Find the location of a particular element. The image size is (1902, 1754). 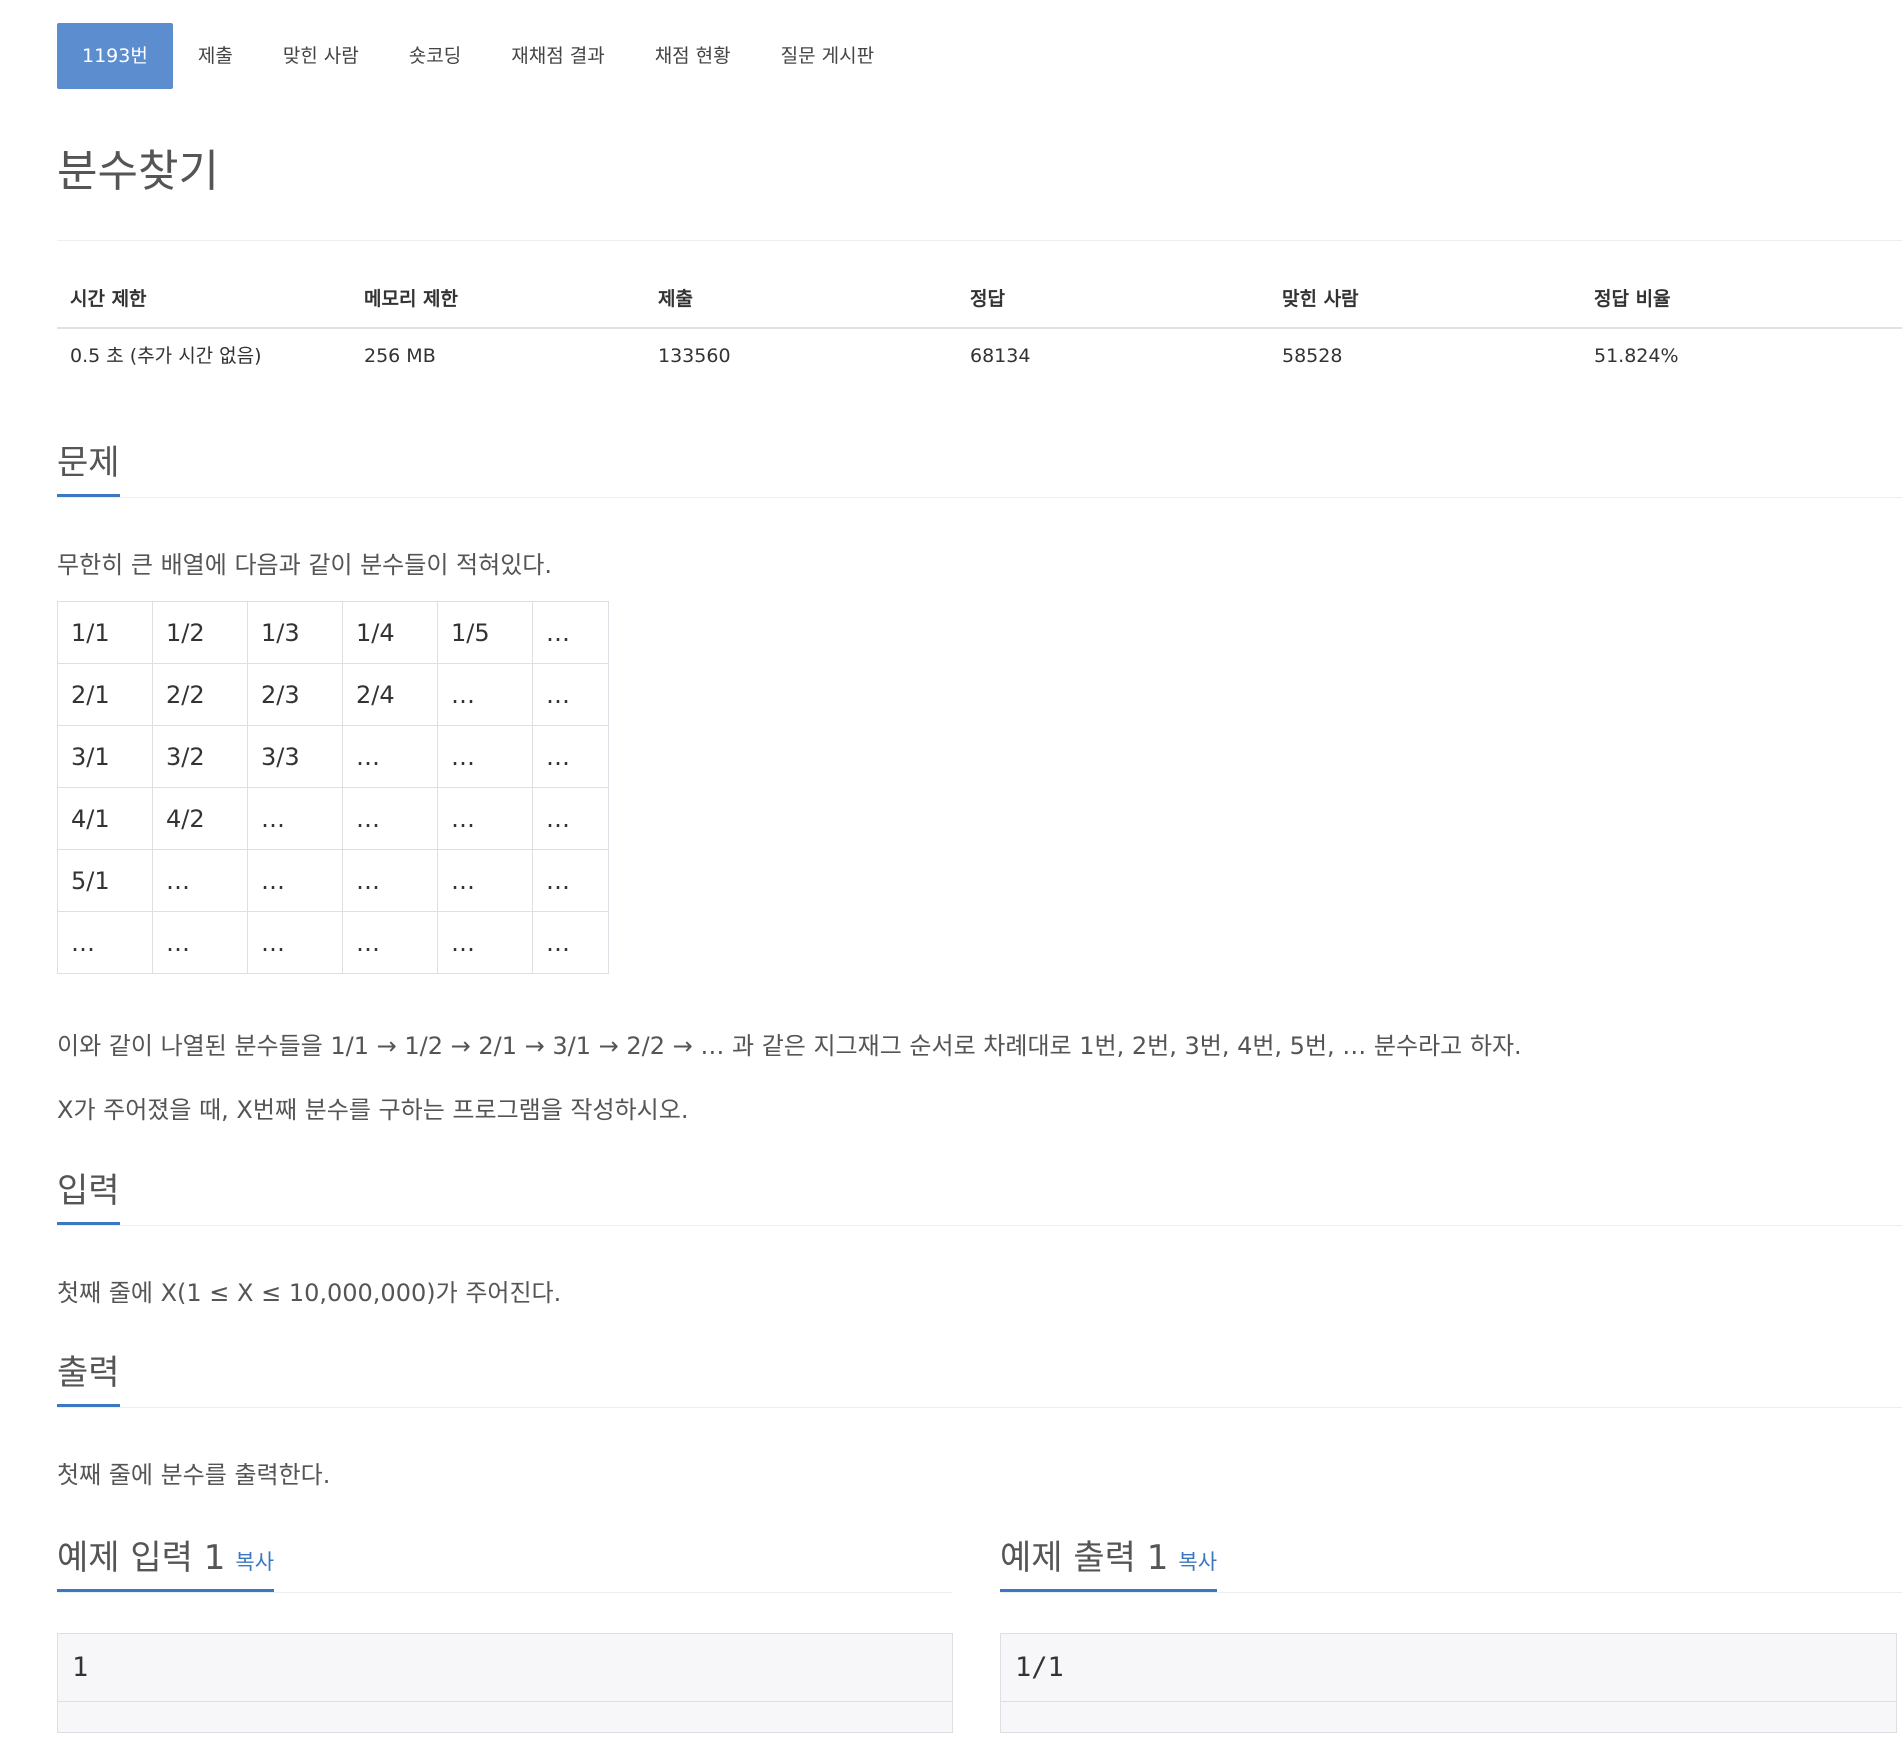

section-title-input: 입력 is located at coordinates (88, 1199).